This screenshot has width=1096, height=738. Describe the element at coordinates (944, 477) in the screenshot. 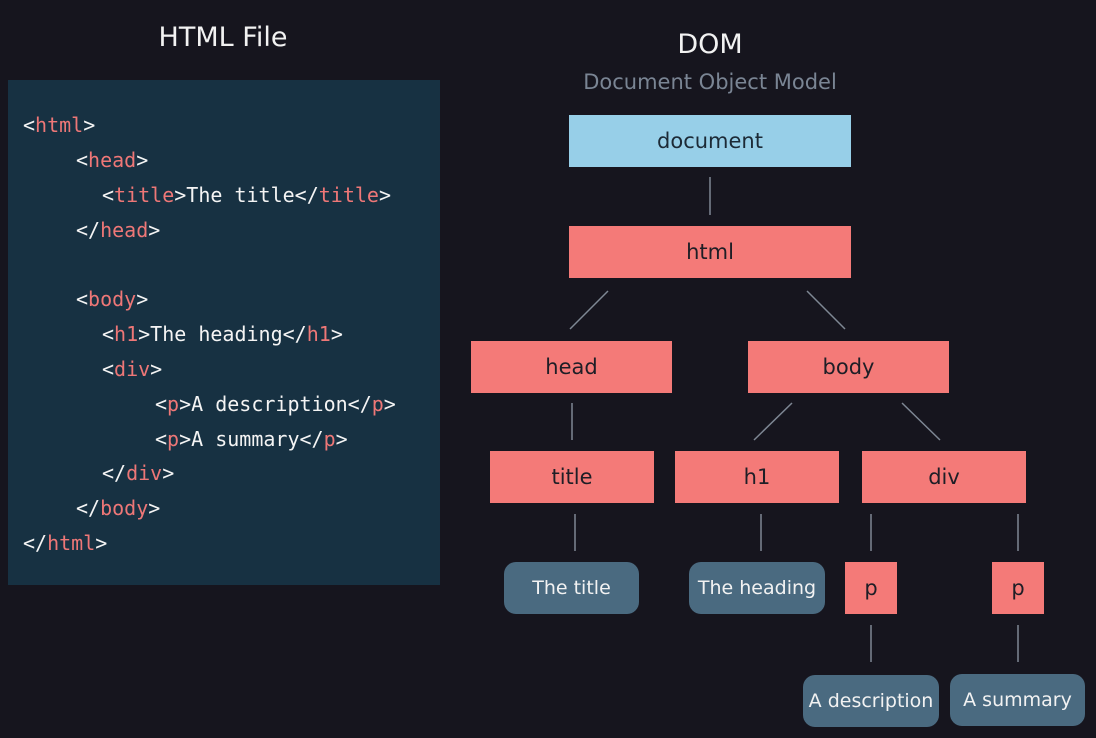

I see `dom-node-div: div` at that location.